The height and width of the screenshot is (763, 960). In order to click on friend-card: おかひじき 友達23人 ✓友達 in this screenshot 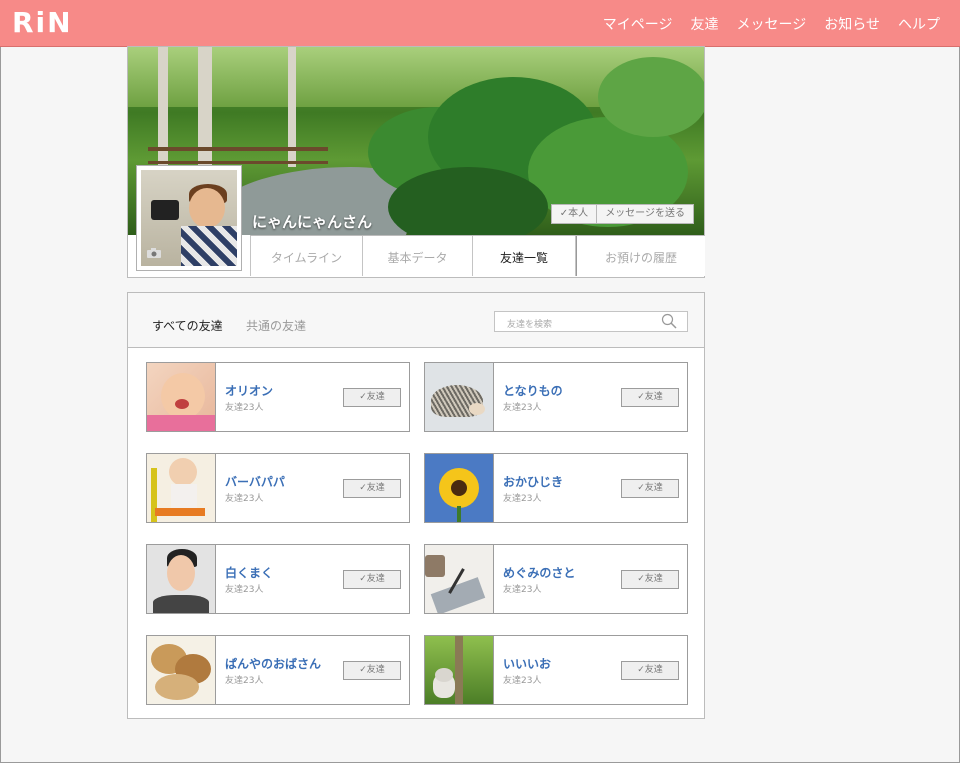, I will do `click(556, 488)`.